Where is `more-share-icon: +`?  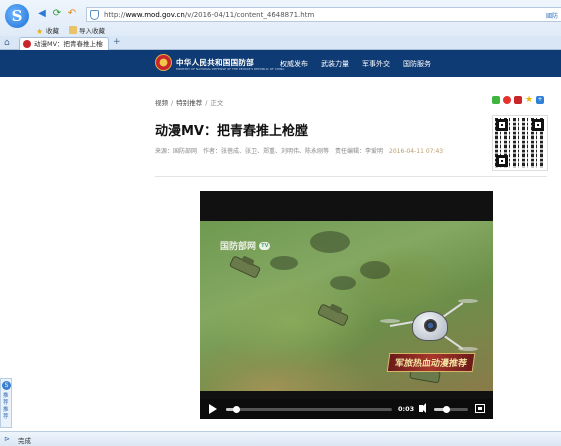
more-share-icon: + is located at coordinates (540, 100).